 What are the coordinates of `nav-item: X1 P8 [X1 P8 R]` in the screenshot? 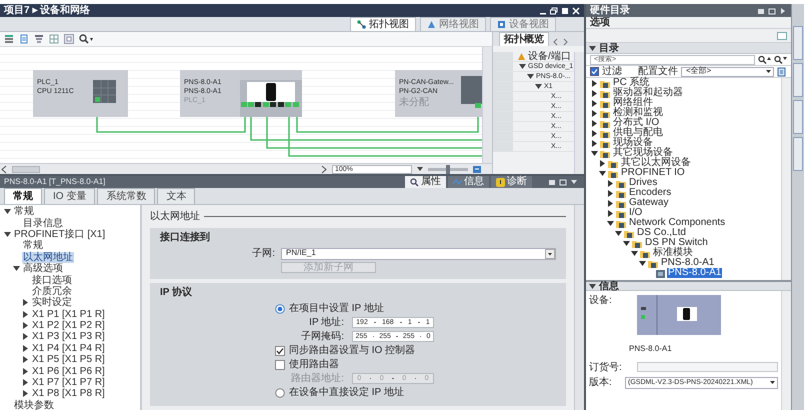 It's located at (68, 394).